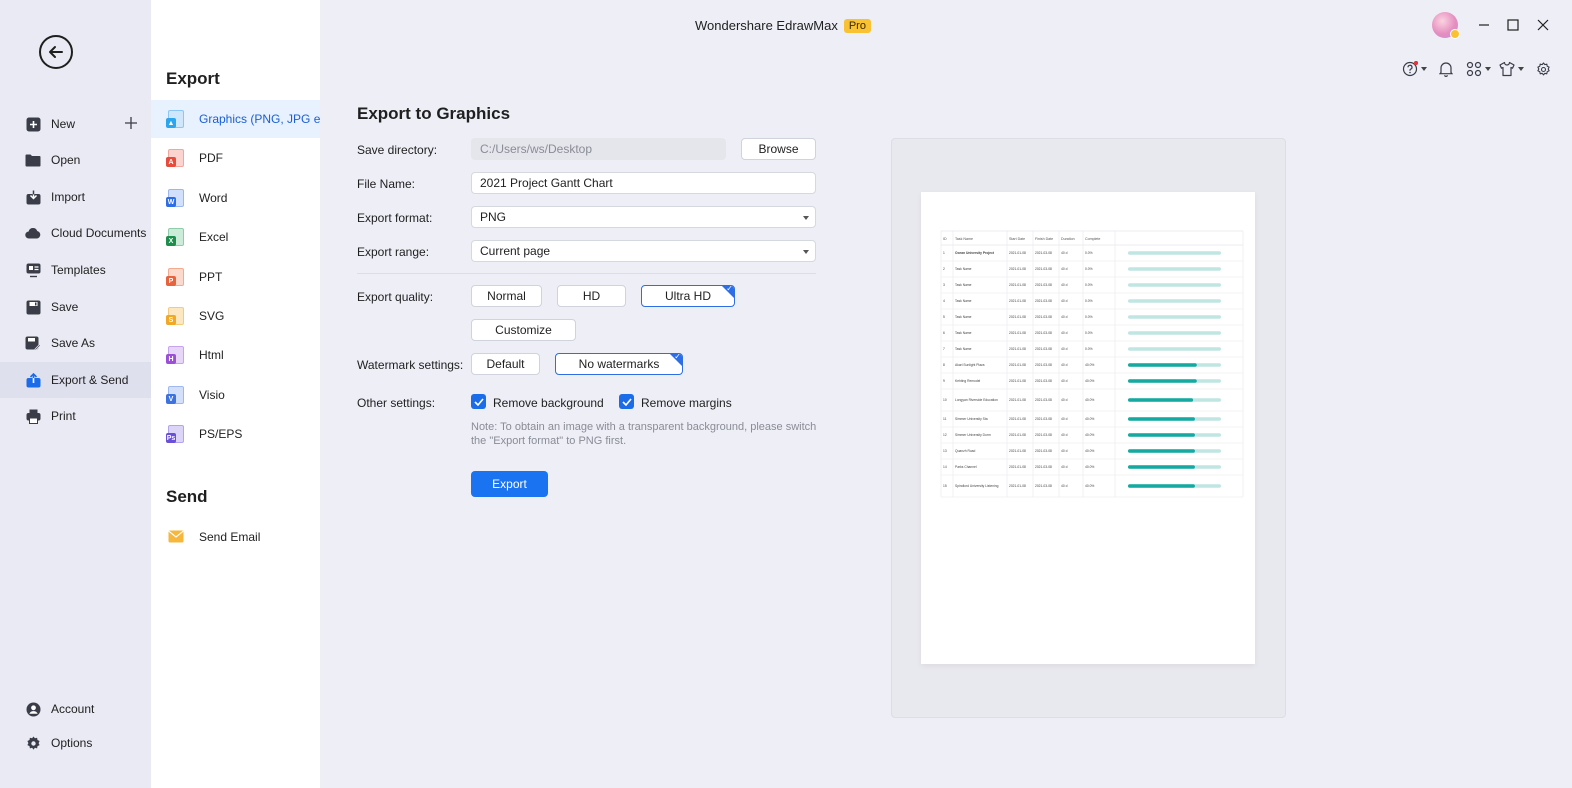  Describe the element at coordinates (33, 343) in the screenshot. I see `save-as-icon` at that location.